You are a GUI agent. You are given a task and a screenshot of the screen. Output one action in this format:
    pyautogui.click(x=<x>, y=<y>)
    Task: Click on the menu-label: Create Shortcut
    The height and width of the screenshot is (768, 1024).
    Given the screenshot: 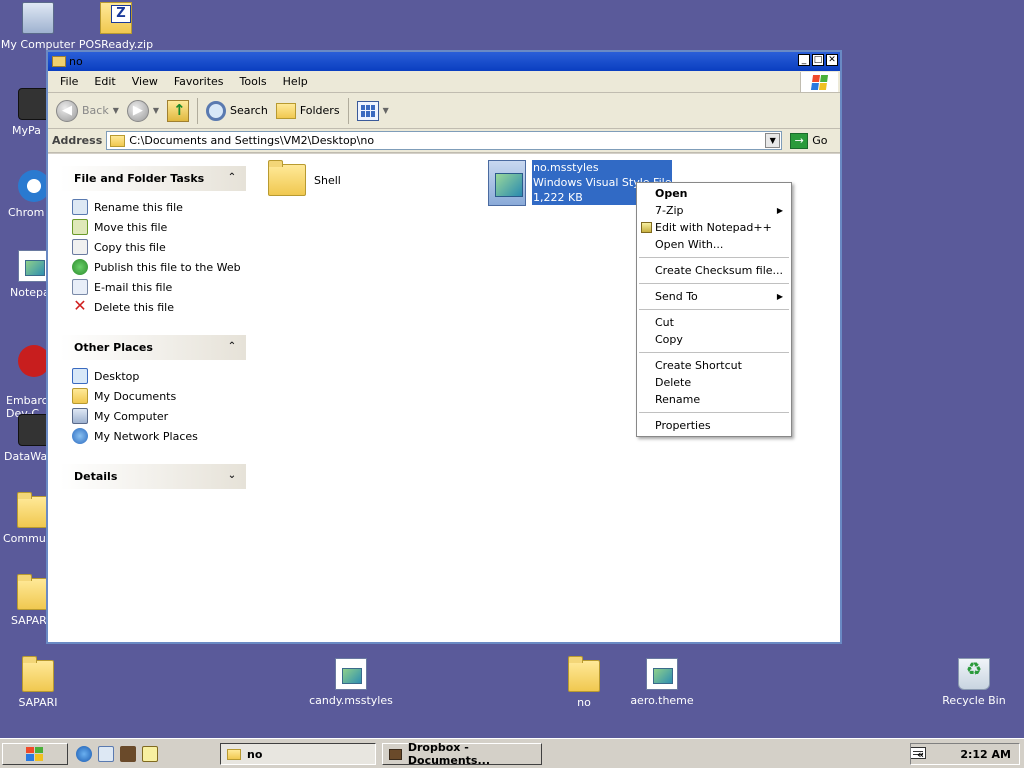 What is the action you would take?
    pyautogui.click(x=698, y=365)
    